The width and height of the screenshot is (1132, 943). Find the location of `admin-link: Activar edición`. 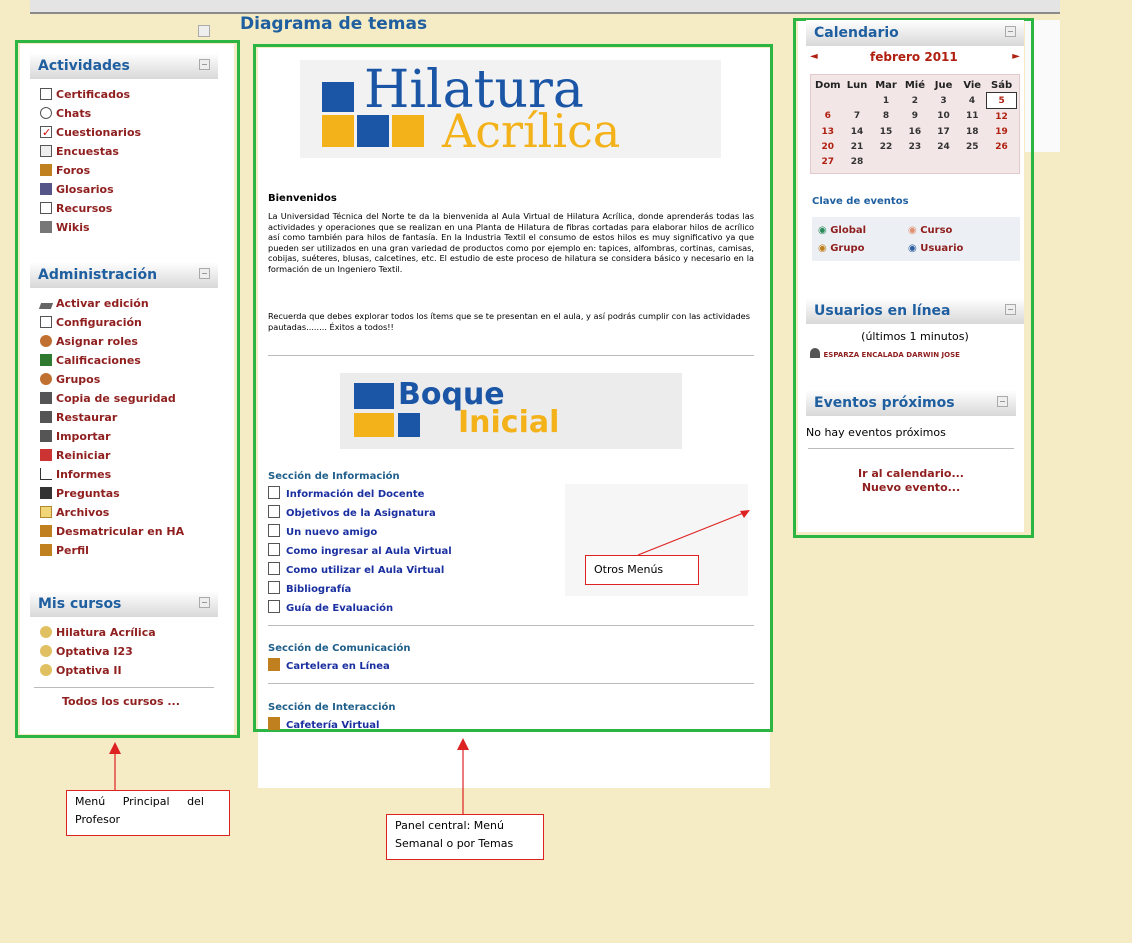

admin-link: Activar edición is located at coordinates (102, 303).